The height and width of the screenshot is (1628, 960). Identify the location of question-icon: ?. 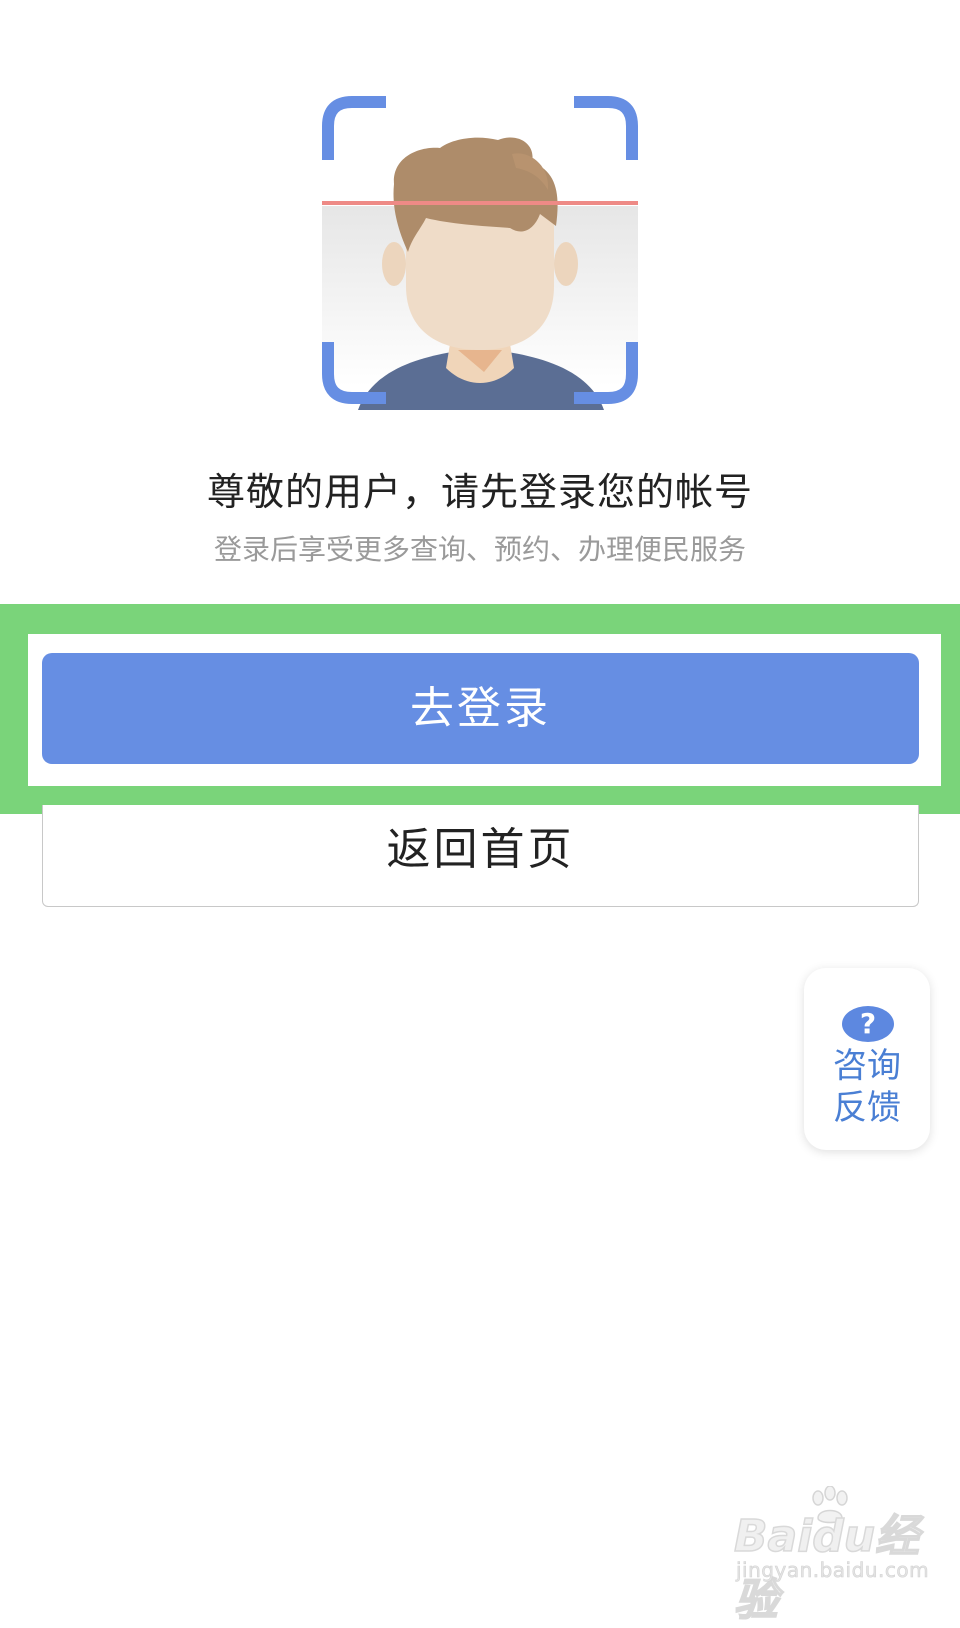
(868, 1024).